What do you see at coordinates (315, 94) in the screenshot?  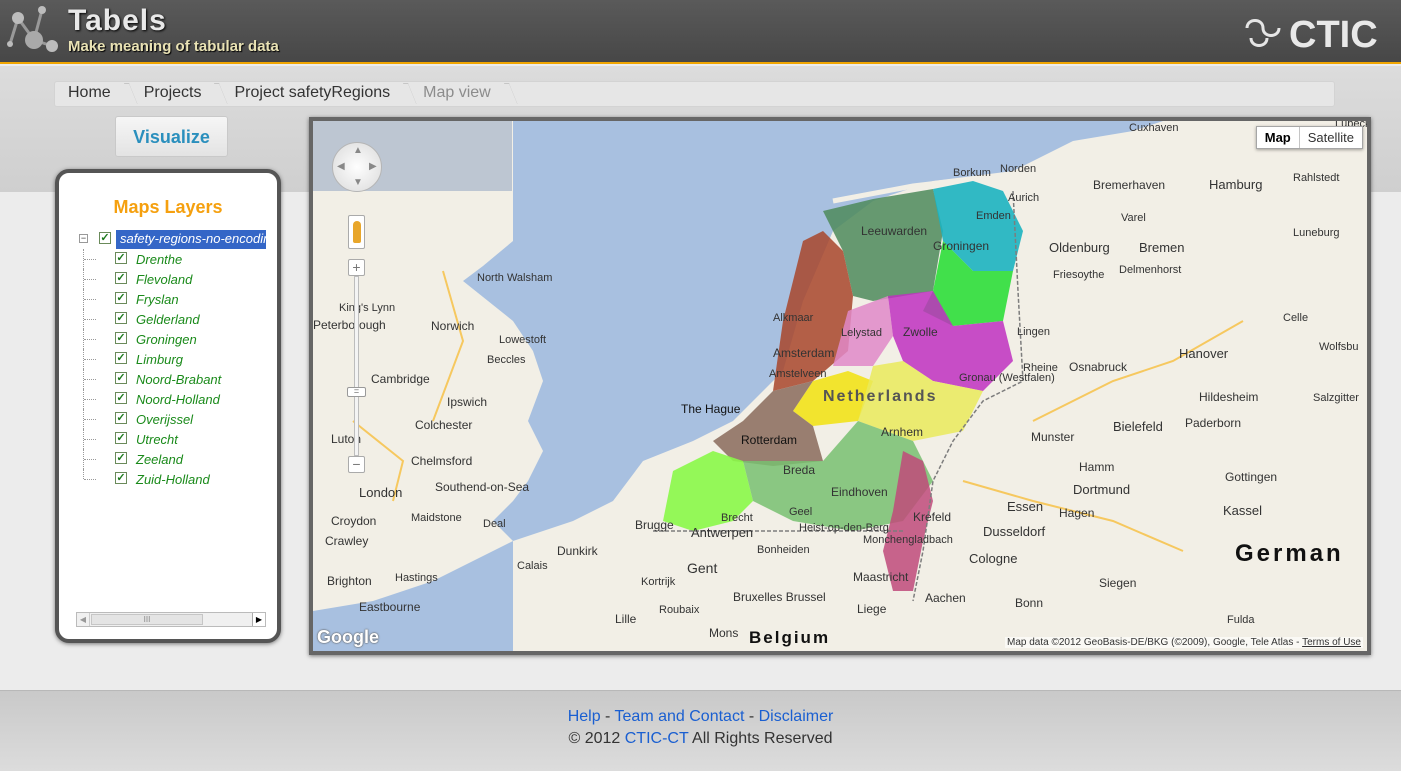 I see `breadcrumb-project: Project safetyRegions` at bounding box center [315, 94].